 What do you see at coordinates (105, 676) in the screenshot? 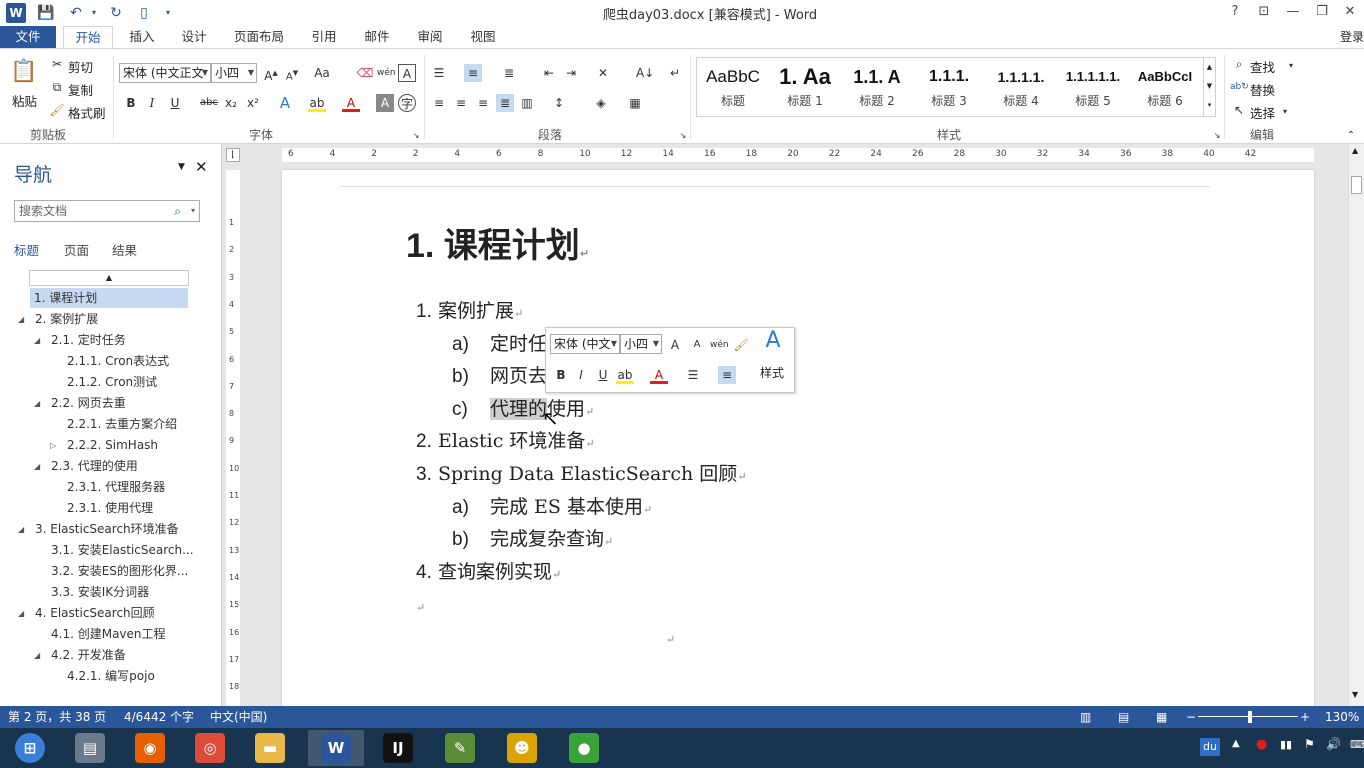
I see `nav-heading-item: 4.2.1. 编写pojo` at bounding box center [105, 676].